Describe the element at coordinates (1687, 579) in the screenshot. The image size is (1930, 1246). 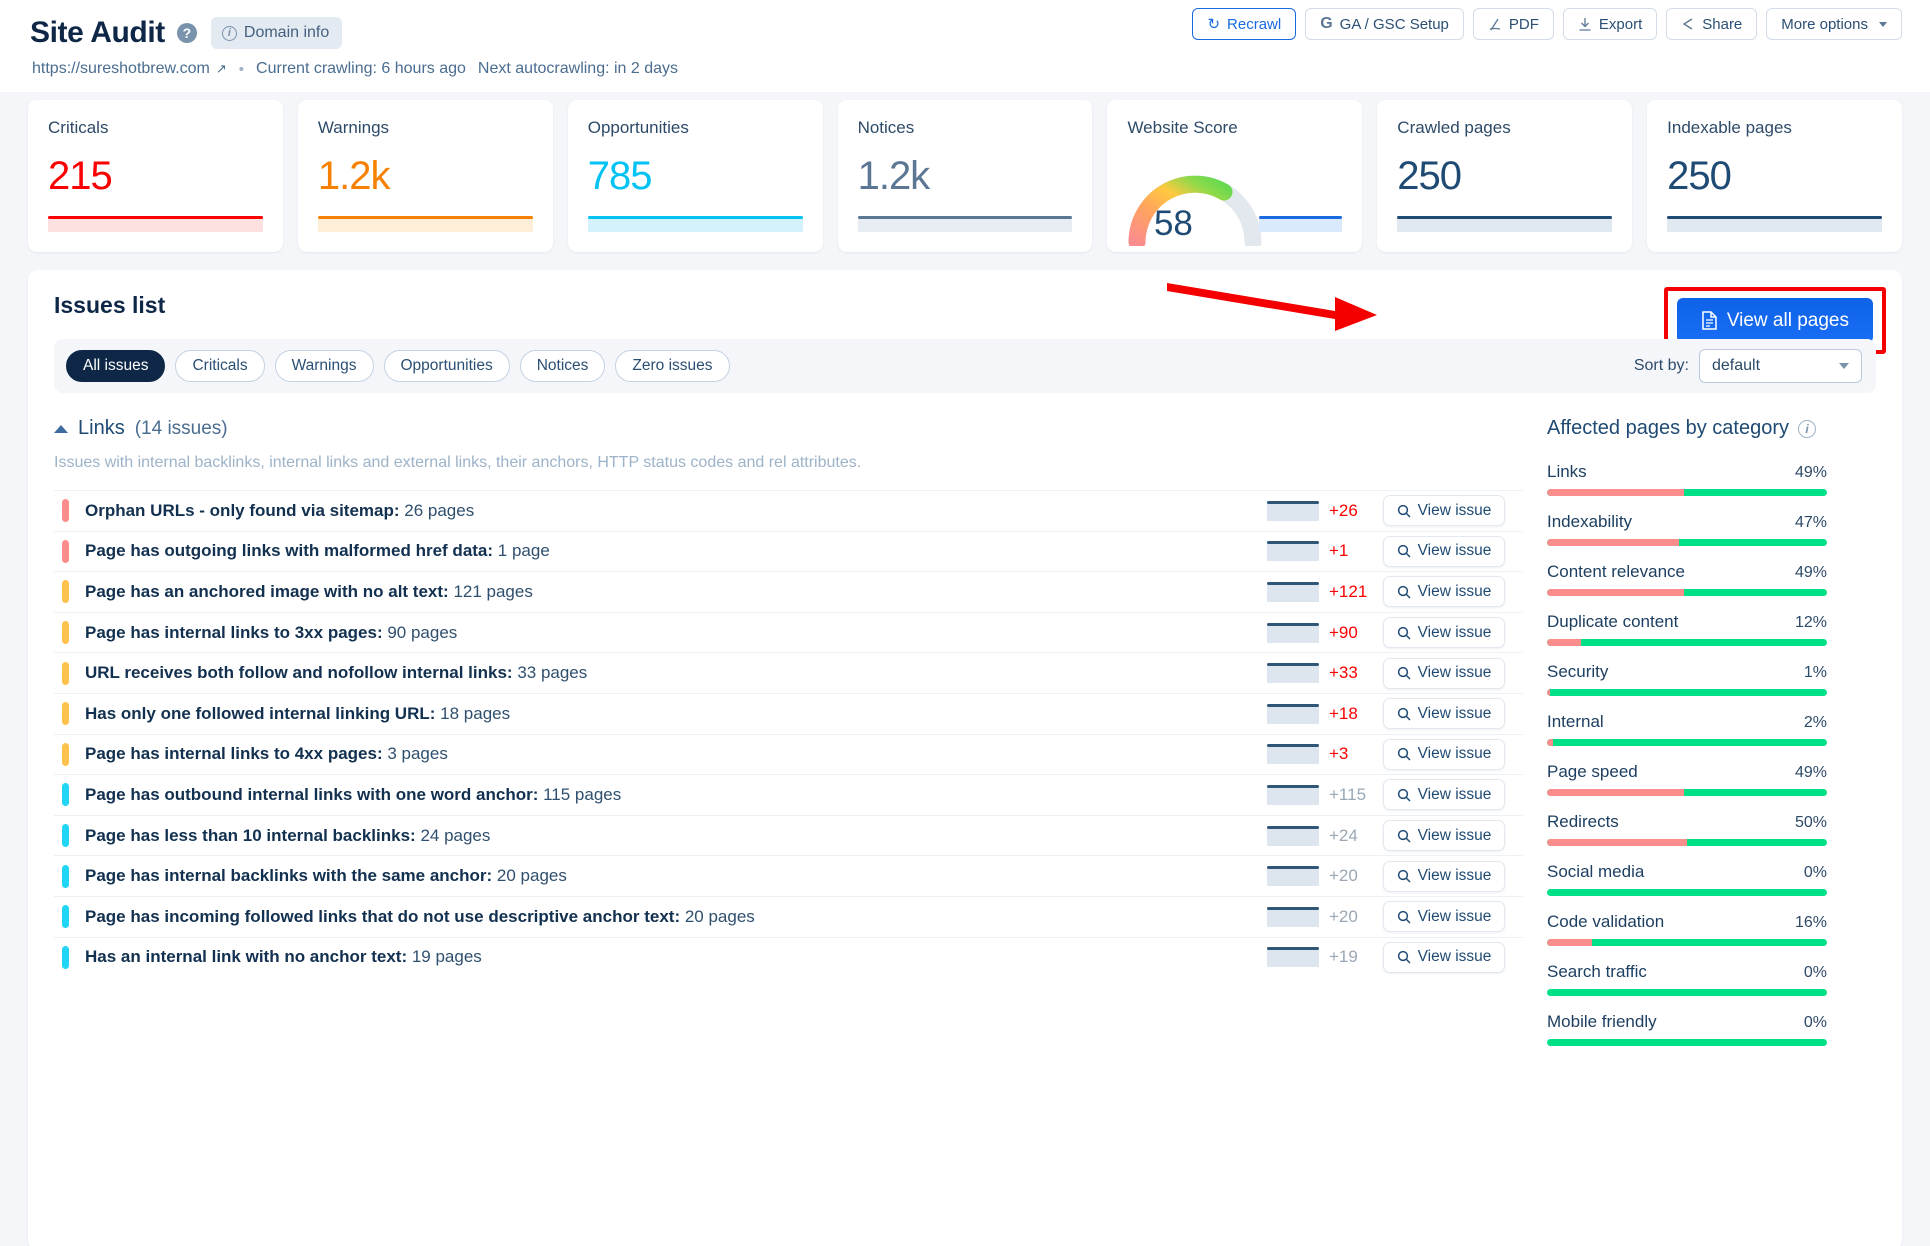
I see `affected-pages-item: Content relevance 49%` at that location.